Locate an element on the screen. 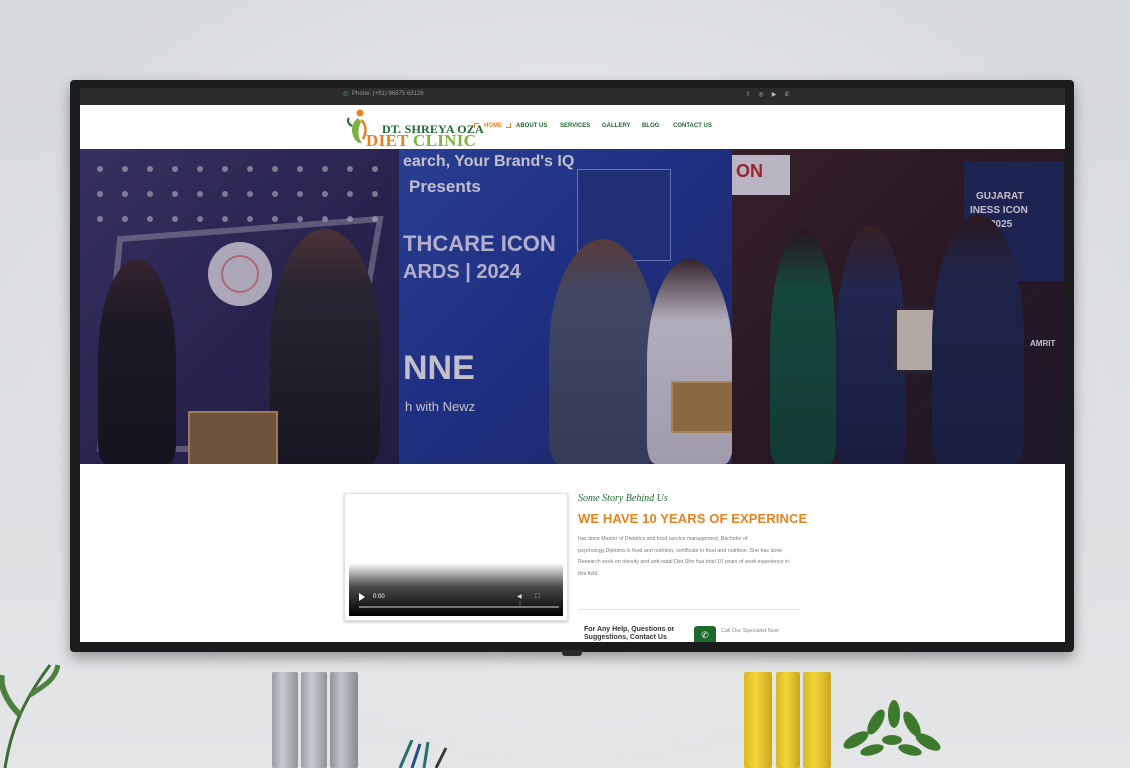 The image size is (1130, 768). plant-left is located at coordinates (30, 716).